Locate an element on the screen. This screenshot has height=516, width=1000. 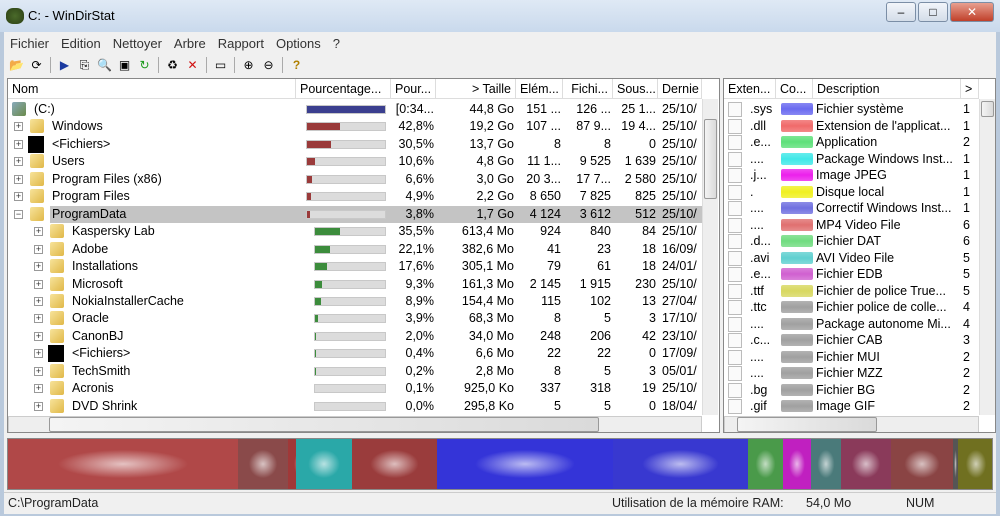
extension-row: .... Package autonome Mi... 4 is located at coordinates (851, 324).